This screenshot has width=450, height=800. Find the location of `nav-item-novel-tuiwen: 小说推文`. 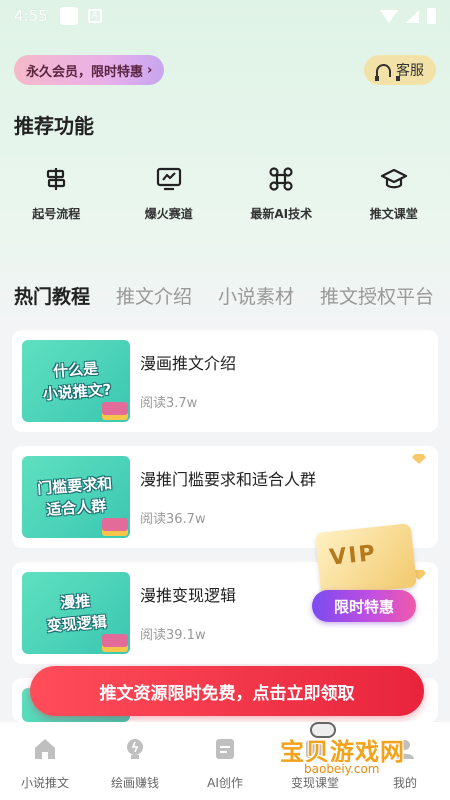

nav-item-novel-tuiwen: 小说推文 is located at coordinates (45, 761).